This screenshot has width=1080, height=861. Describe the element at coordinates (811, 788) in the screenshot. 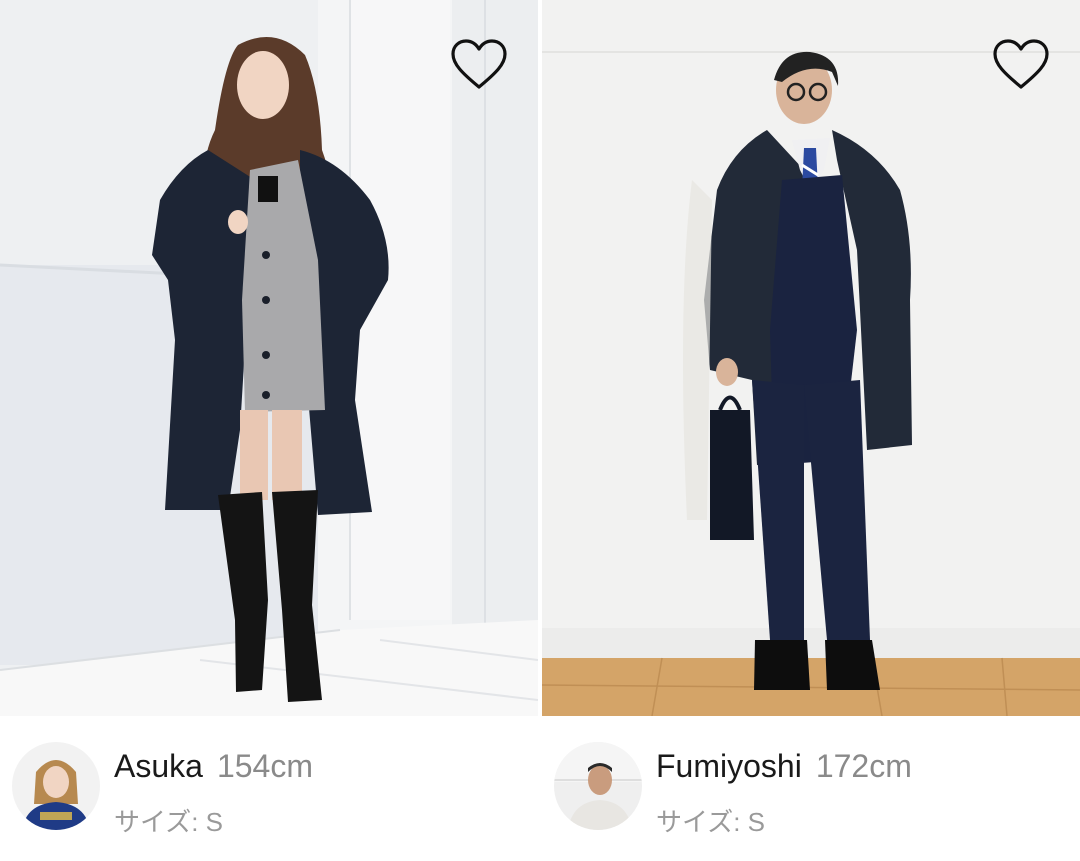

I see `outfit-info-fumiyoshi: Fumiyoshi 172cm サイズ: S` at that location.